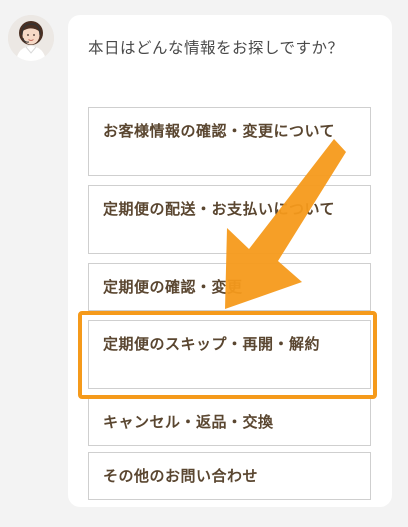 The height and width of the screenshot is (527, 408). Describe the element at coordinates (229, 476) in the screenshot. I see `option-other-inquiries: その他のお問い合わせ` at that location.